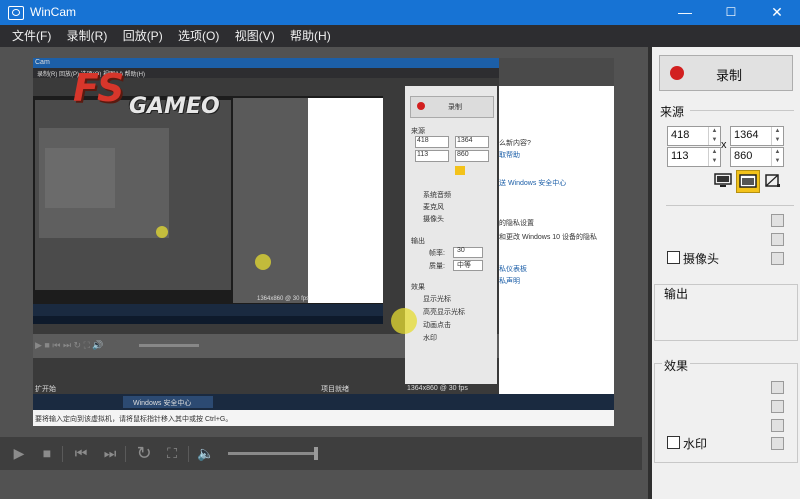 This screenshot has width=800, height=499. Describe the element at coordinates (723, 181) in the screenshot. I see `fullscreen-mode-icon` at that location.